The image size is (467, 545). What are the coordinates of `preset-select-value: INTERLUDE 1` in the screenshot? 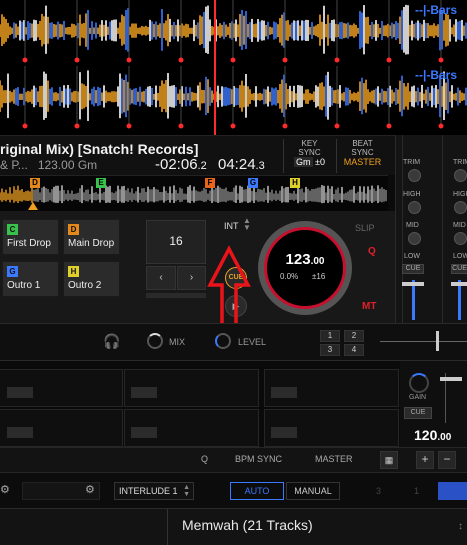 It's located at (148, 491).